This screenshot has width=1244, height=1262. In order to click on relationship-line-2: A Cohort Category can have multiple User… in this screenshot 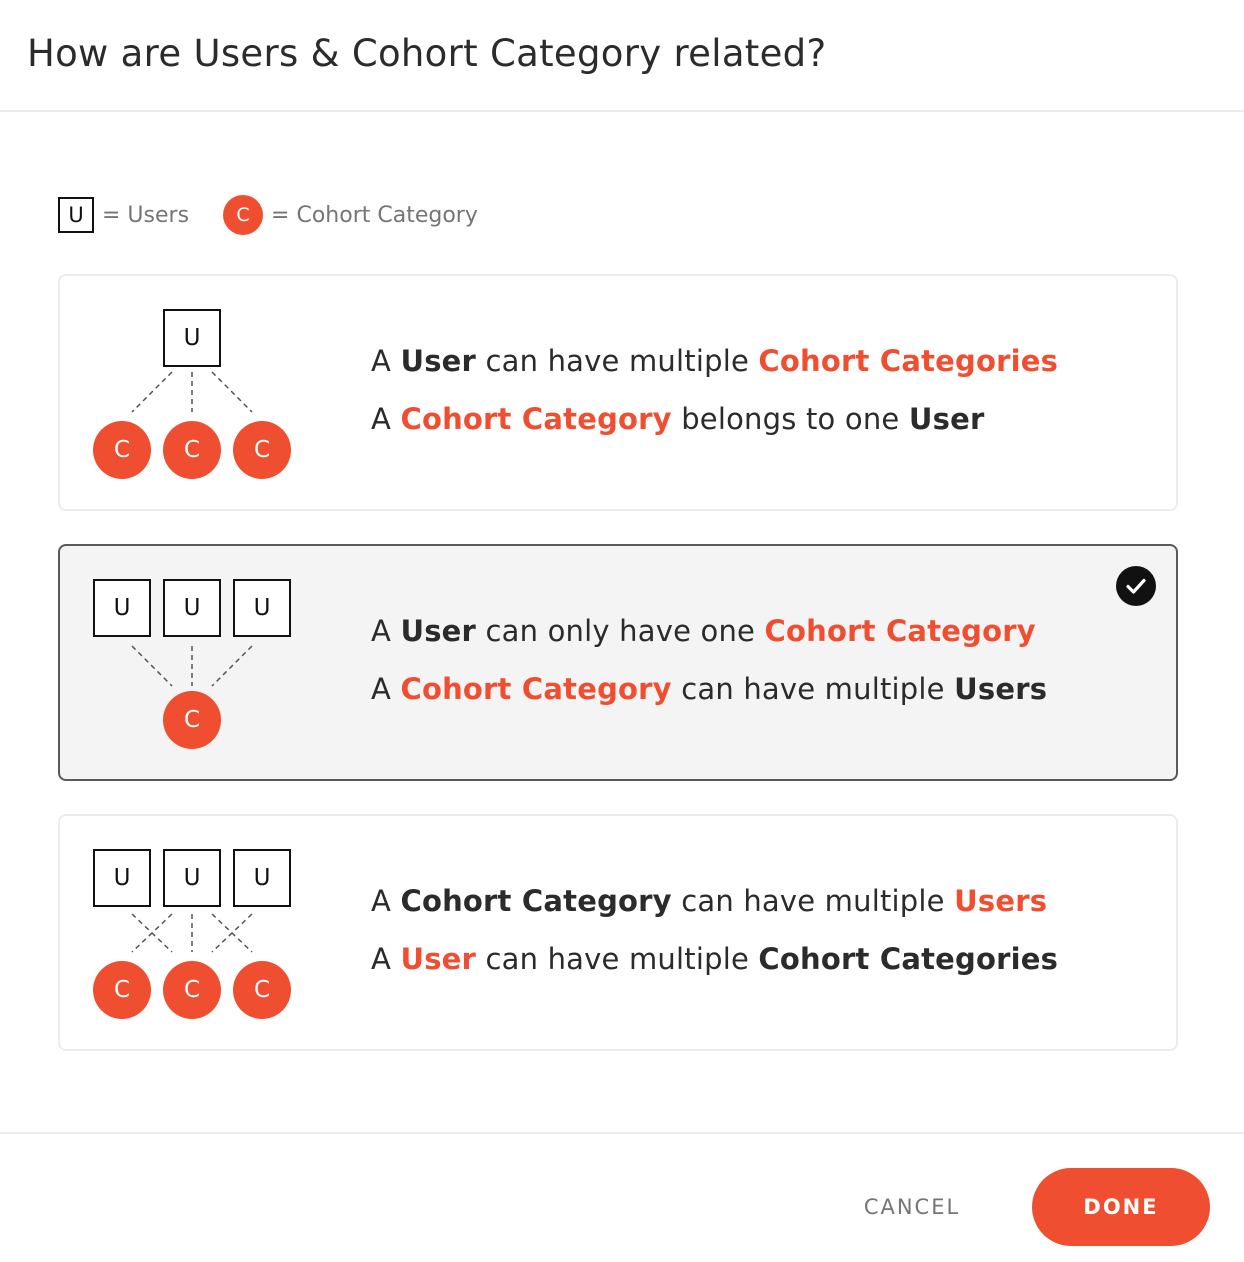, I will do `click(709, 689)`.